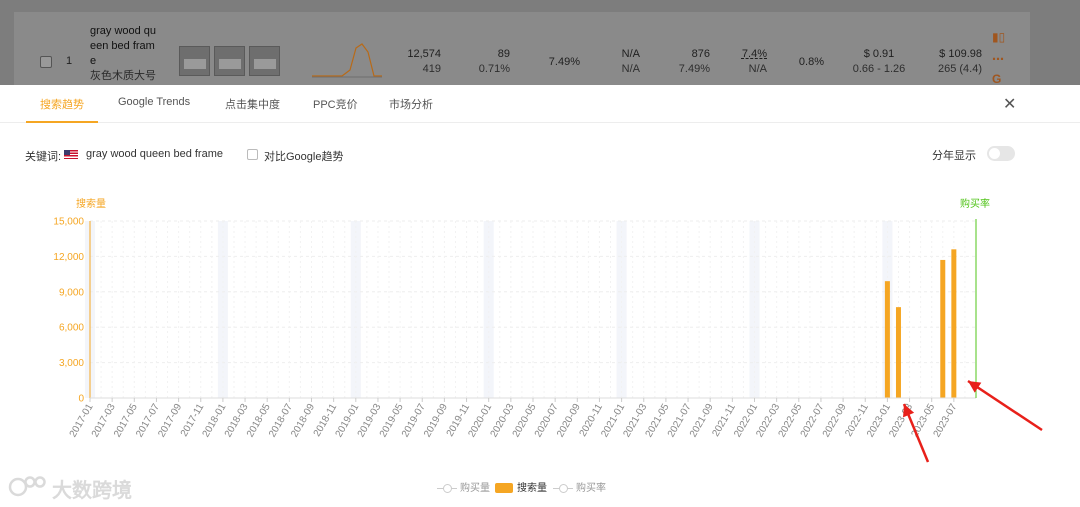 This screenshot has width=1080, height=507. Describe the element at coordinates (591, 488) in the screenshot. I see `legend-label: 购买率` at that location.